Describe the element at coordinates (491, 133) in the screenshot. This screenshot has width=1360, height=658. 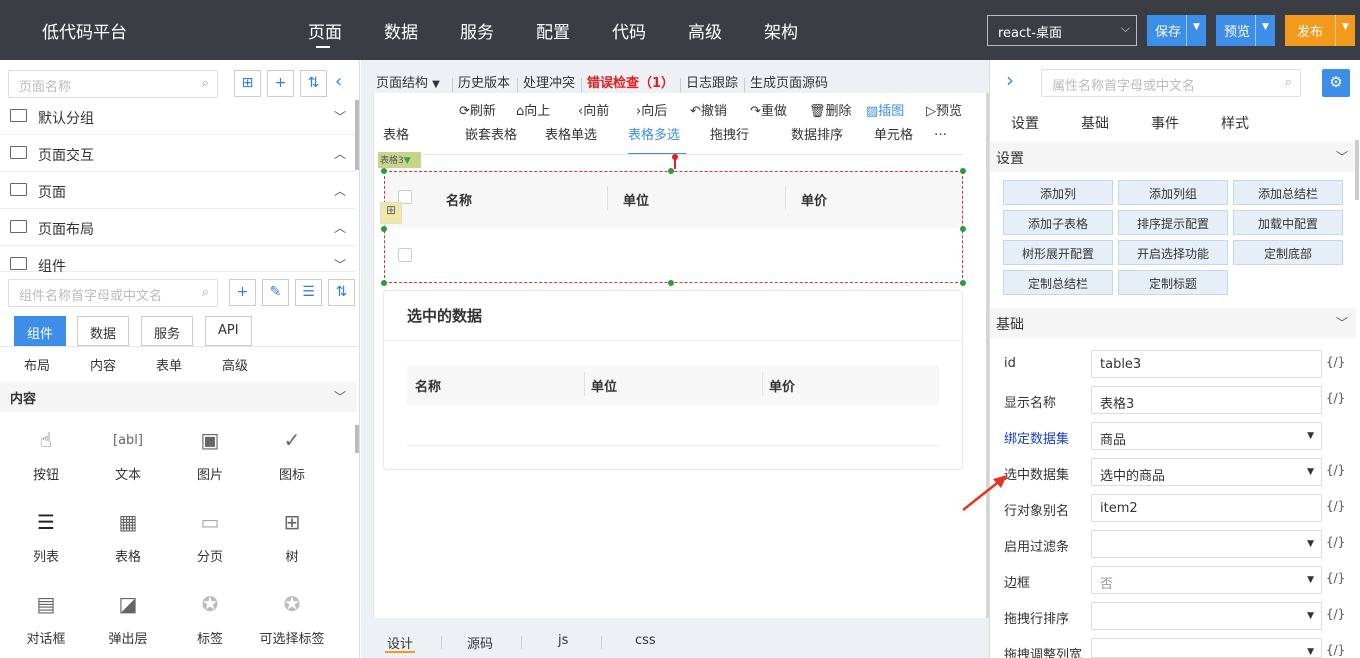
I see `canvas-tab-nested: 嵌套表格` at that location.